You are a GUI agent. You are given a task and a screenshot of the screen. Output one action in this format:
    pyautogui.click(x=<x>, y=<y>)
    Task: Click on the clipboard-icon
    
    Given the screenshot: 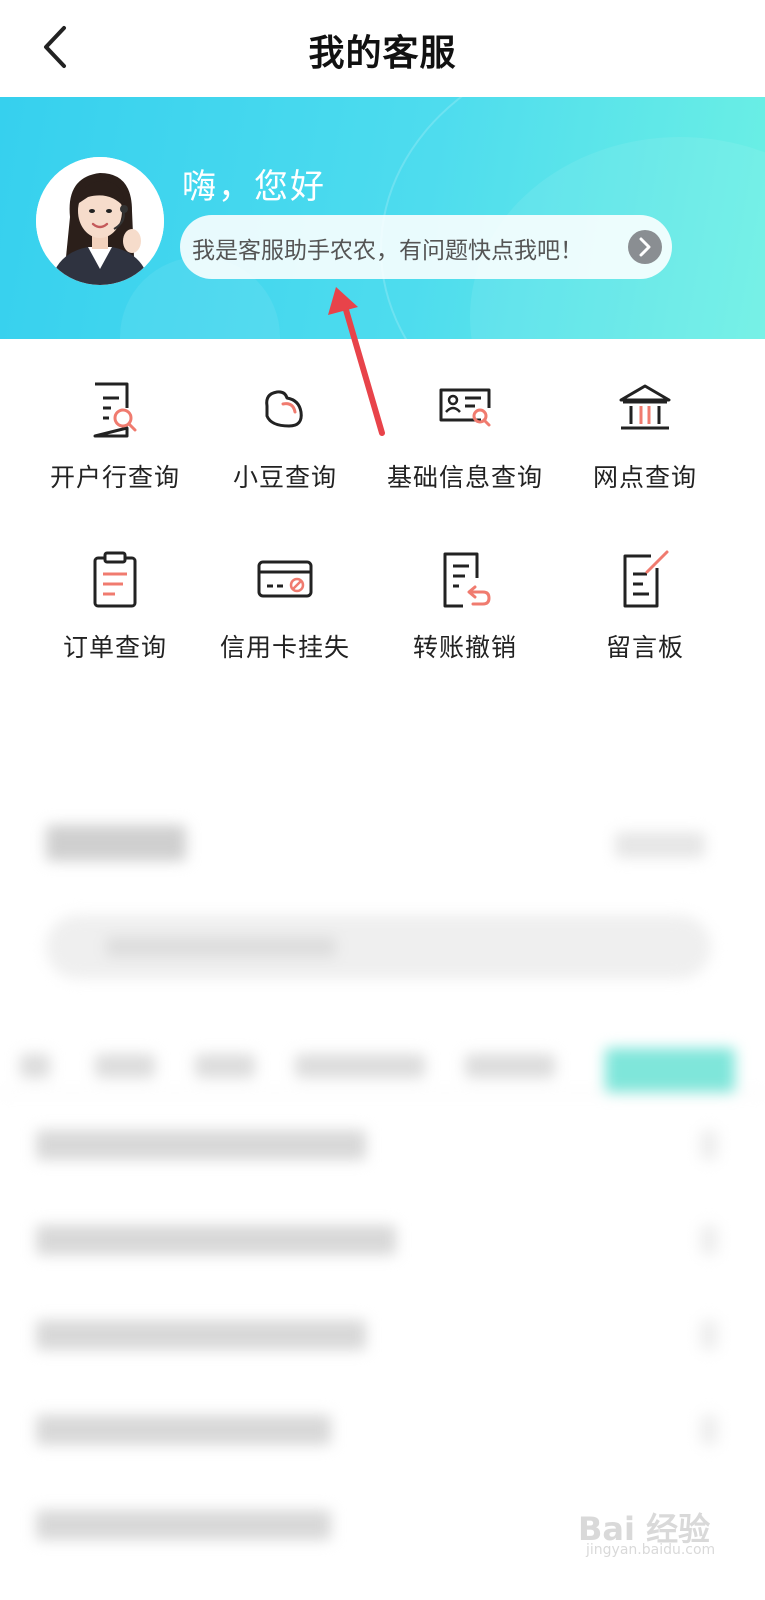 What is the action you would take?
    pyautogui.click(x=115, y=580)
    